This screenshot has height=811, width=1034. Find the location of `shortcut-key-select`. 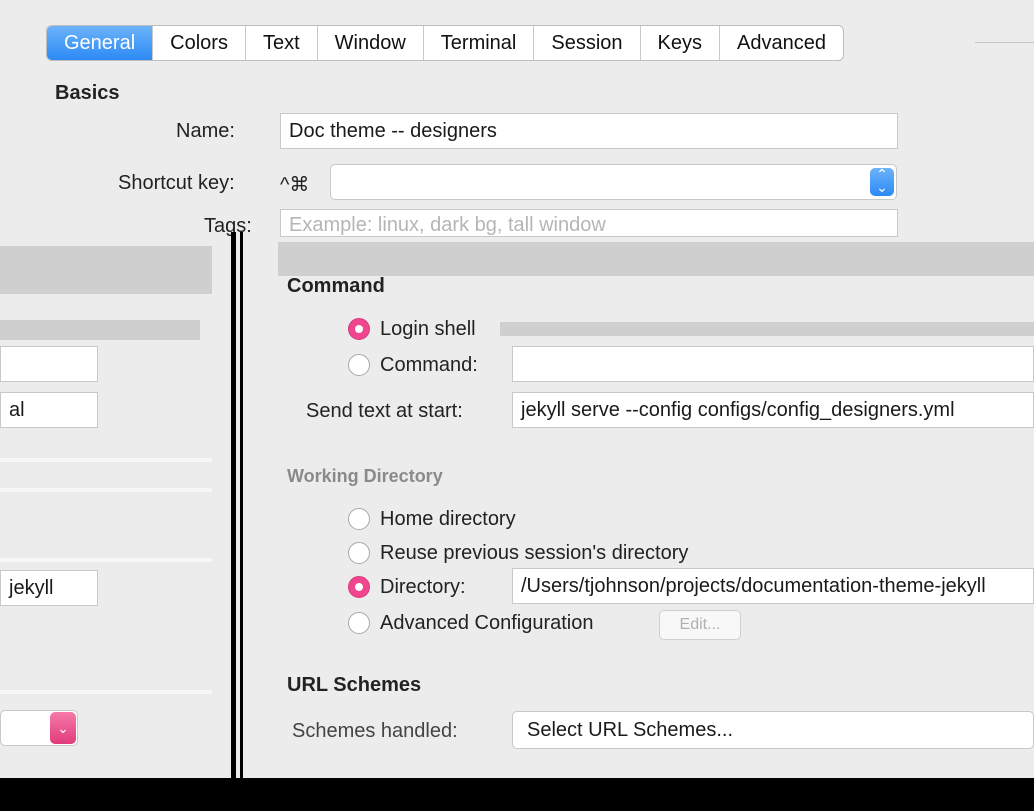

shortcut-key-select is located at coordinates (613, 182).